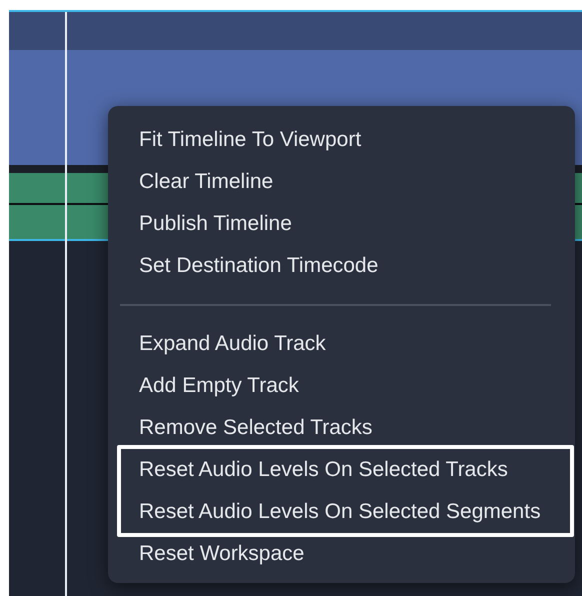 Image resolution: width=582 pixels, height=596 pixels. Describe the element at coordinates (341, 140) in the screenshot. I see `menu-item: Fit Timeline To Viewport` at that location.